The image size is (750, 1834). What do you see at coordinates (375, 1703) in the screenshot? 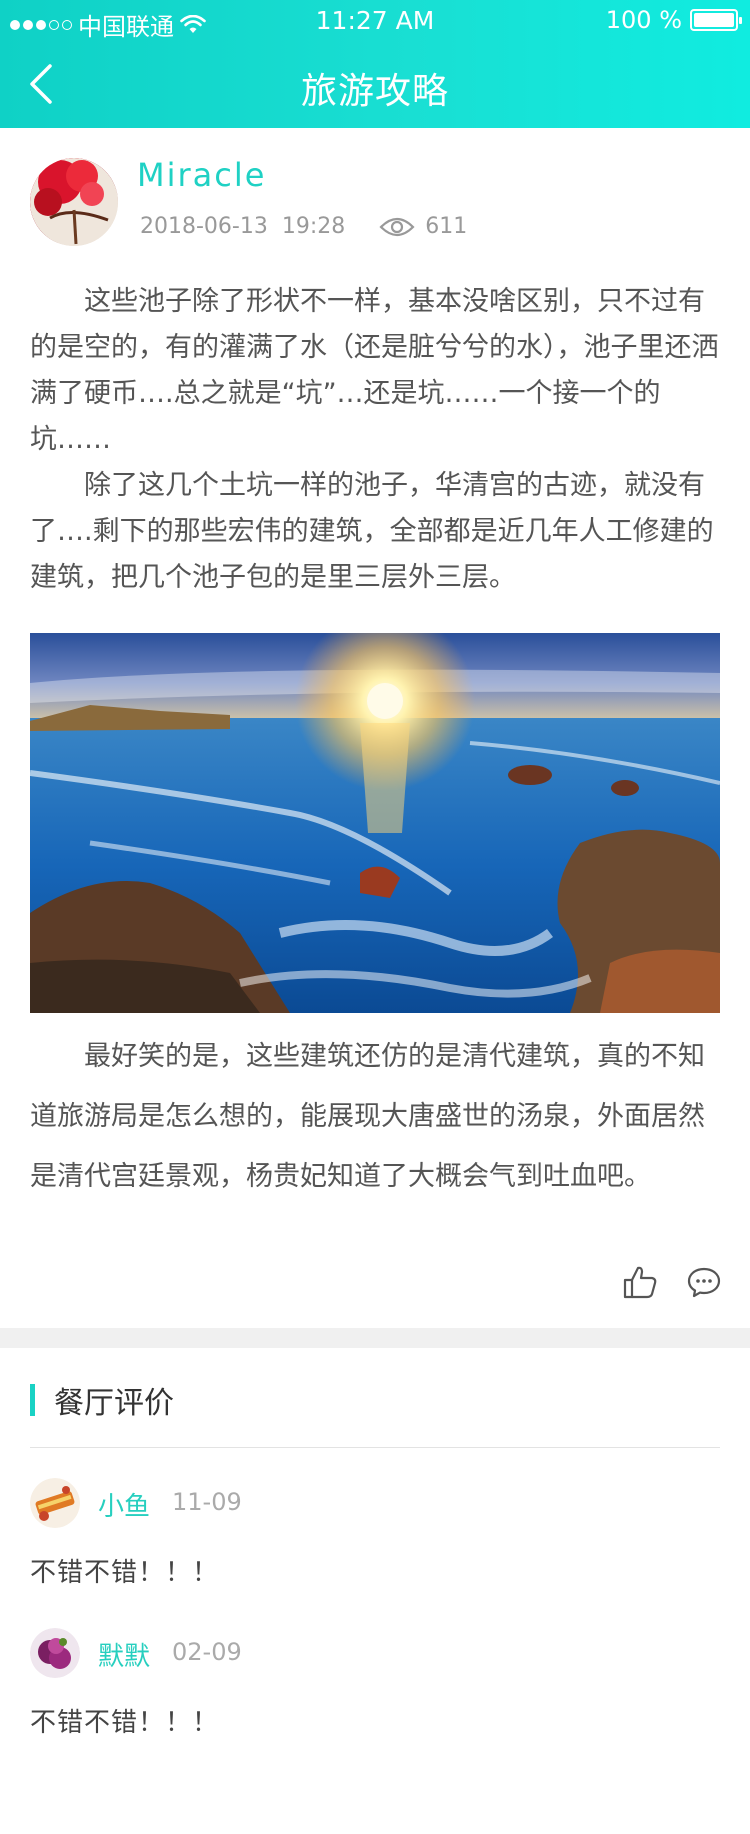
I see `review-item: 默默 02-09 不错不错！！！` at bounding box center [375, 1703].